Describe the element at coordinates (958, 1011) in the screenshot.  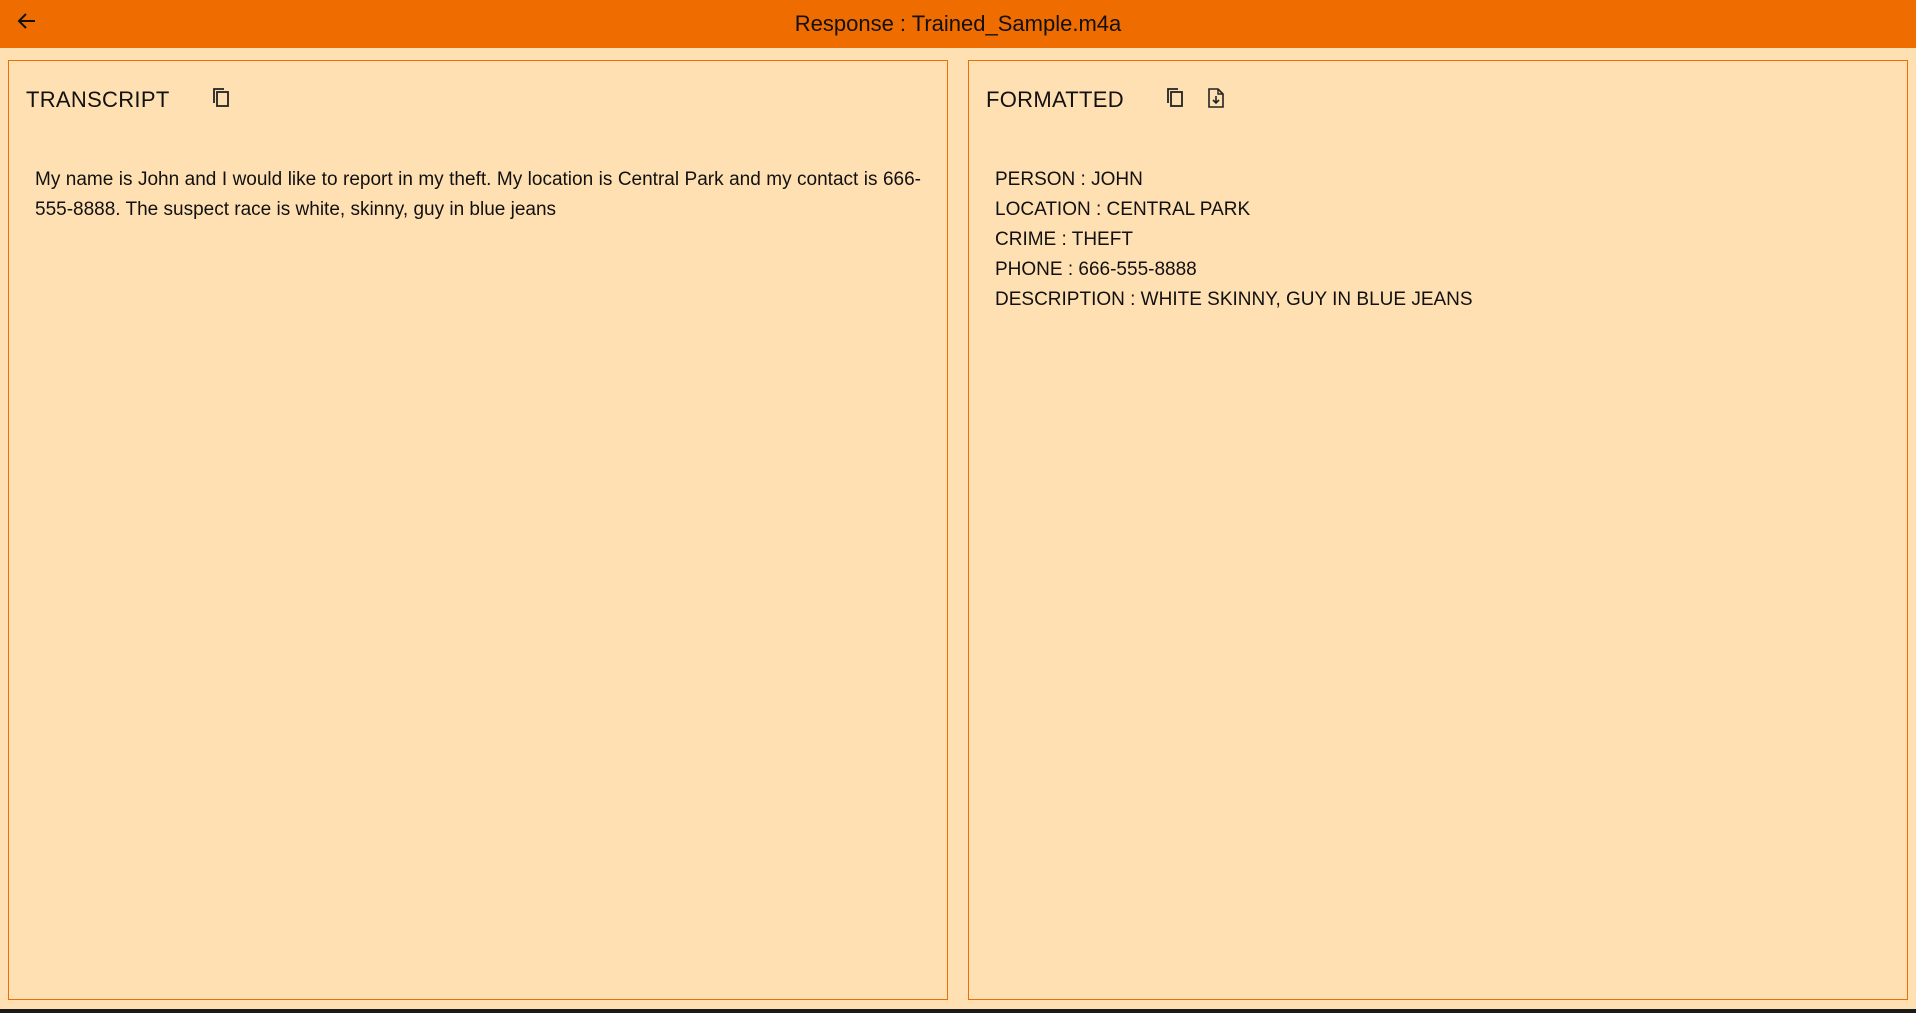
I see `bottom-edge` at that location.